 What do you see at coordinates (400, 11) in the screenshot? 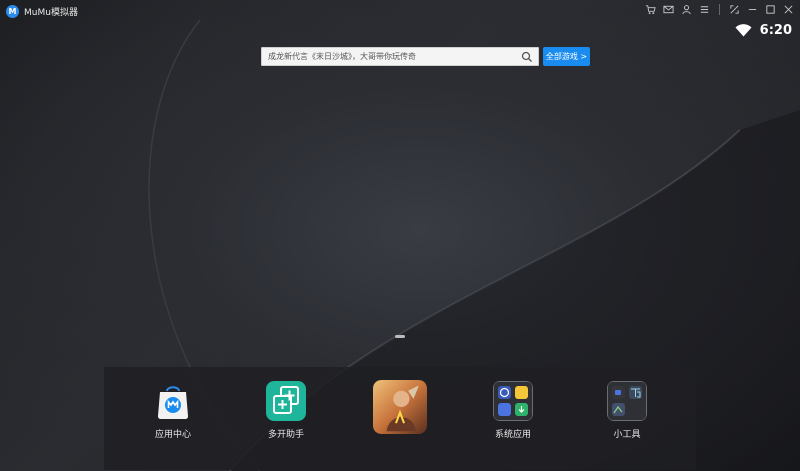
I see `title-bar: M MuMu模拟器` at bounding box center [400, 11].